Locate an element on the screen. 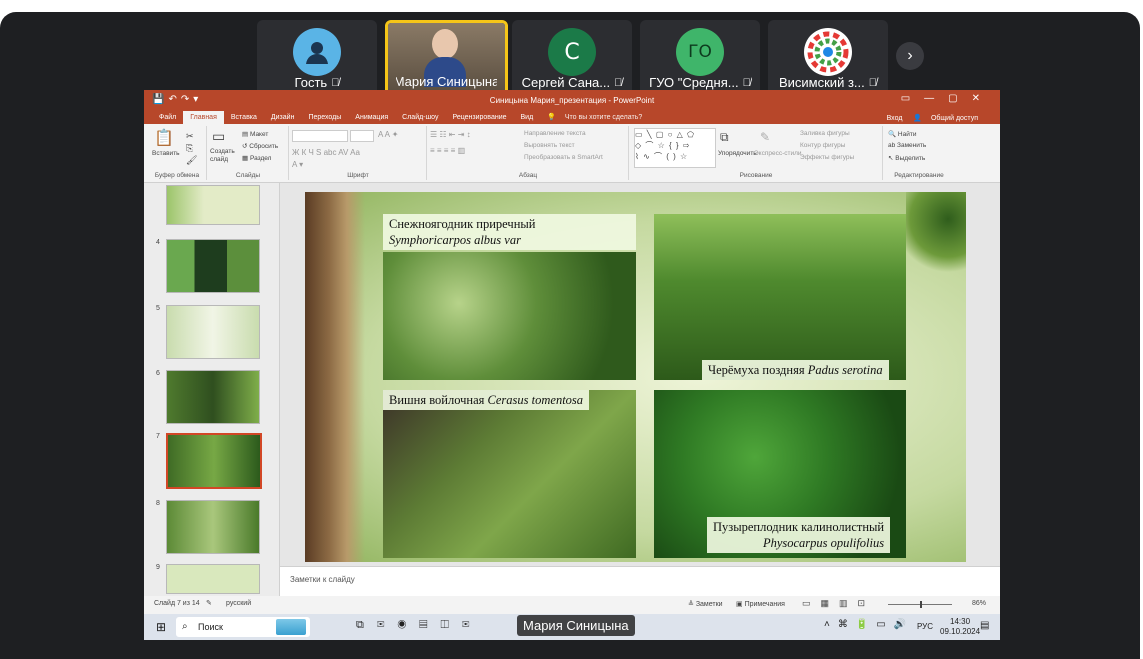 The image size is (1143, 659). comments-toggle: ▣ Примечания is located at coordinates (760, 604).